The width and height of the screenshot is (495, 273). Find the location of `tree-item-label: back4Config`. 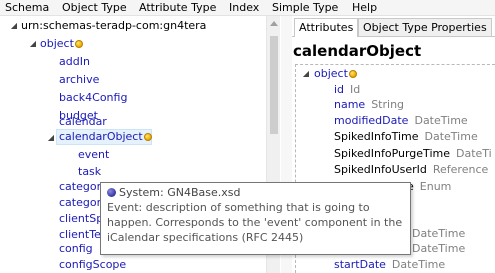

tree-item-label: back4Config is located at coordinates (93, 97).